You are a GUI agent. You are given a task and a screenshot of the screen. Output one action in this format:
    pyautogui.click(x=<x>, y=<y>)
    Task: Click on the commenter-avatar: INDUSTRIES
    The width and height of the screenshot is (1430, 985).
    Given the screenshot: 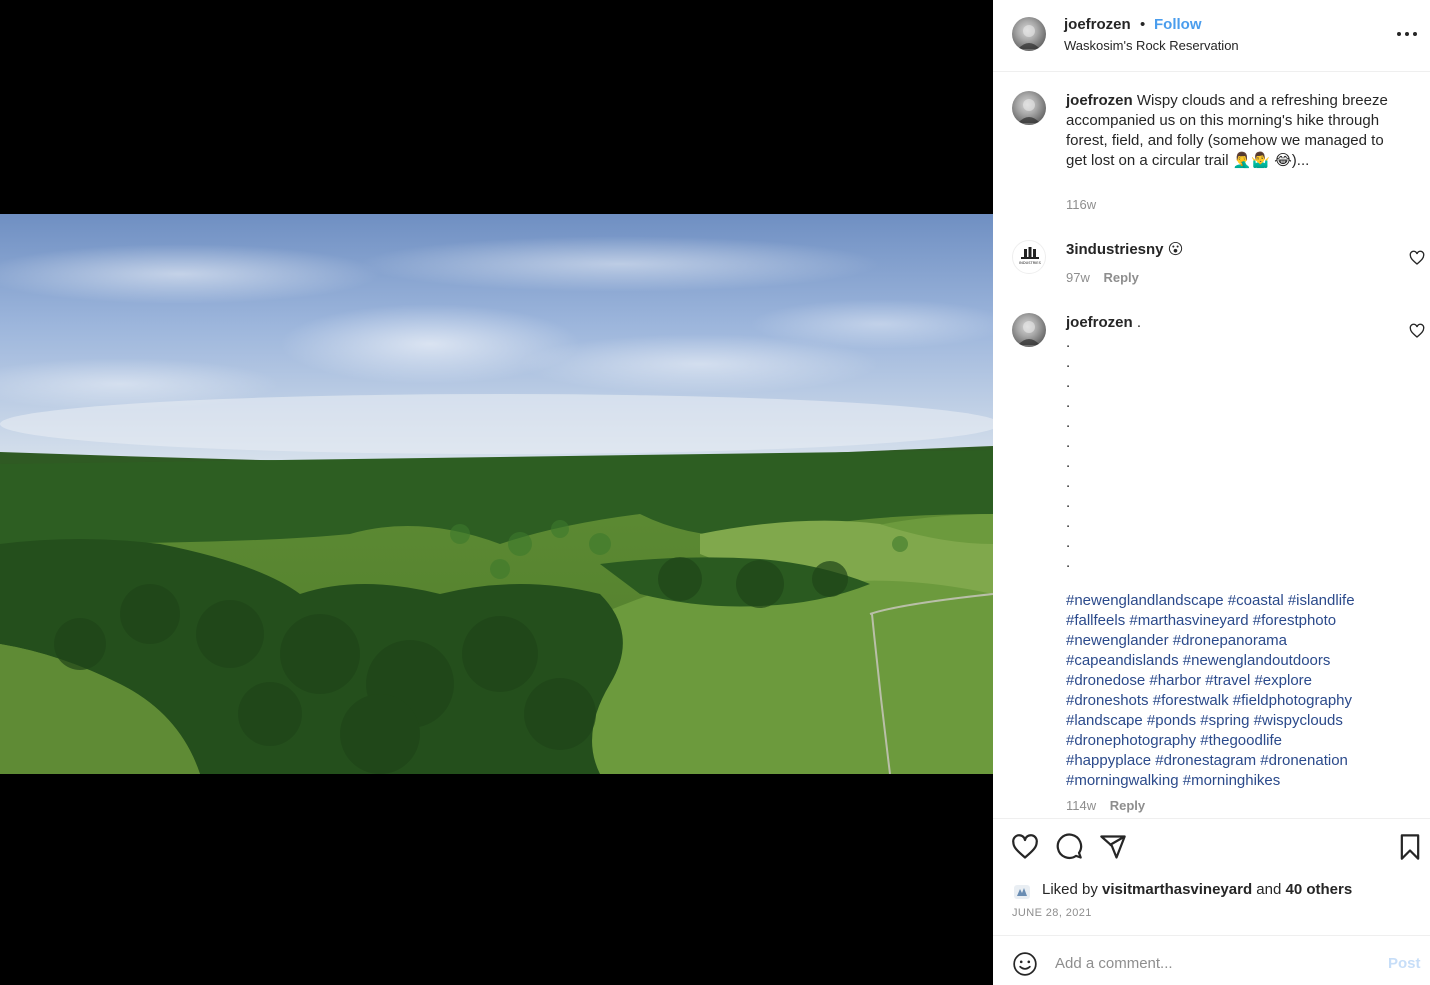 What is the action you would take?
    pyautogui.click(x=1029, y=257)
    